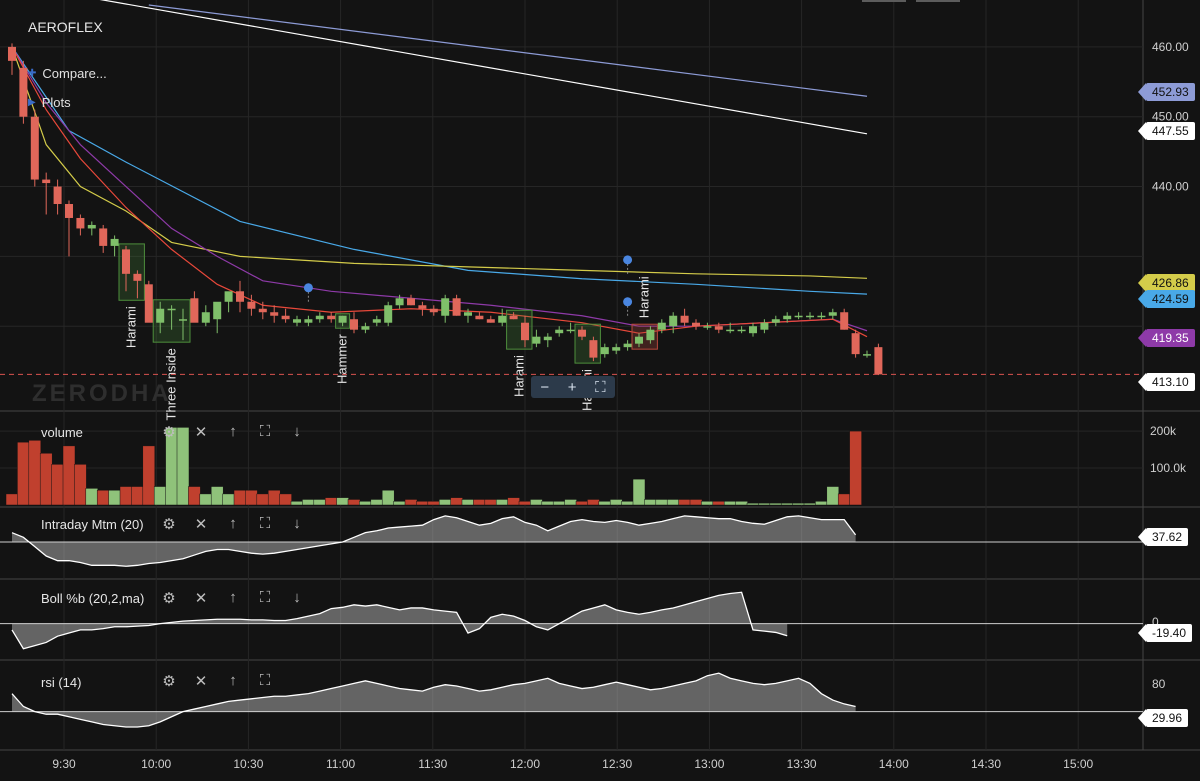 This screenshot has height=781, width=1200. I want to click on zoom-reset-button: ⛶, so click(600, 387).